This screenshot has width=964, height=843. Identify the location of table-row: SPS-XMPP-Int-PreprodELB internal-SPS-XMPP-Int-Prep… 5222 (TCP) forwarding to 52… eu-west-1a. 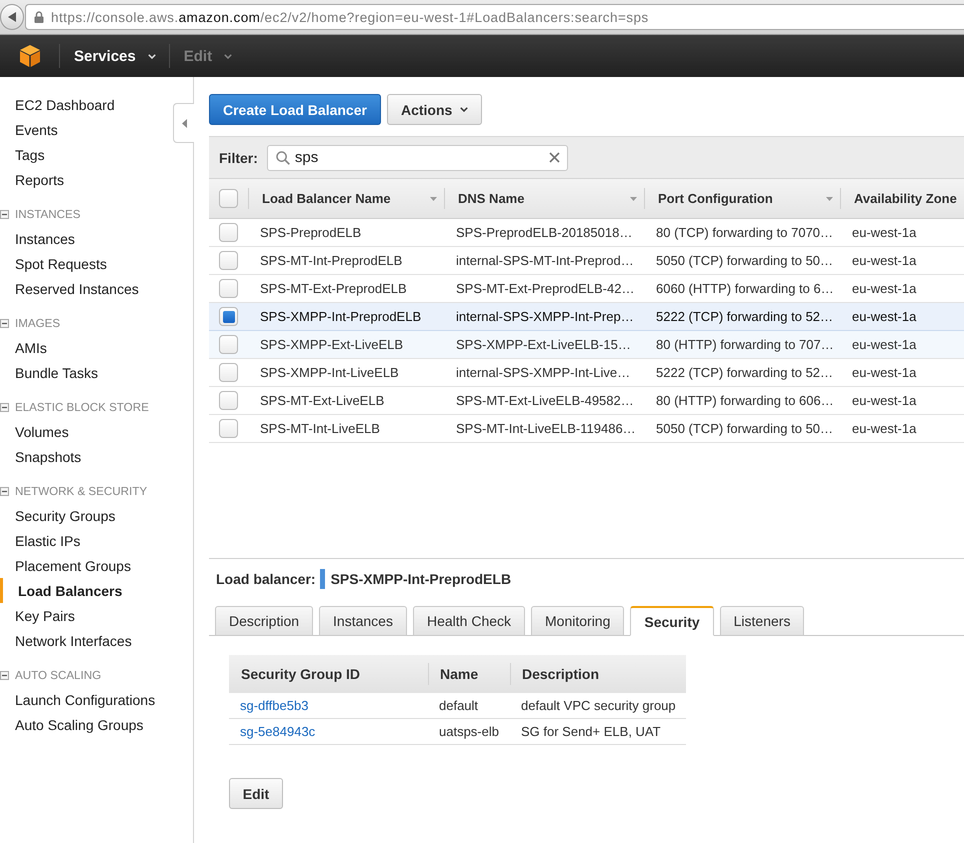
(586, 317).